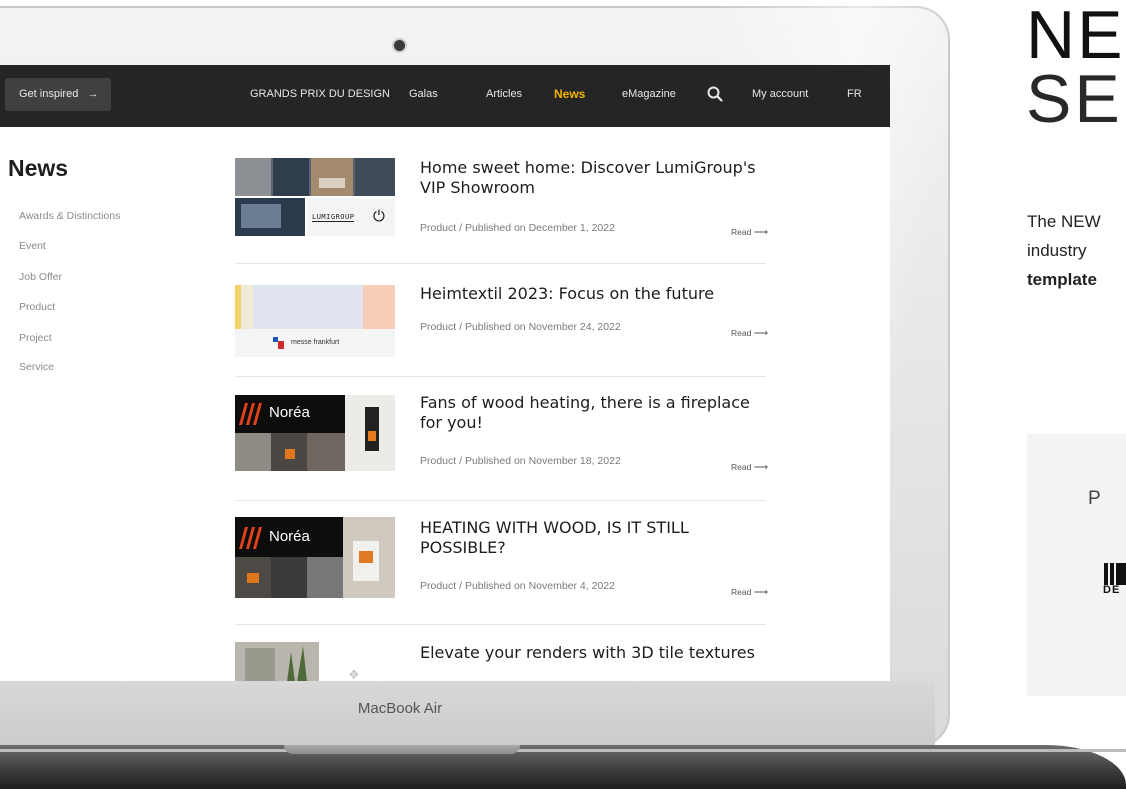 The height and width of the screenshot is (789, 1126). I want to click on right-panel-subheading: SE(, so click(1076, 99).